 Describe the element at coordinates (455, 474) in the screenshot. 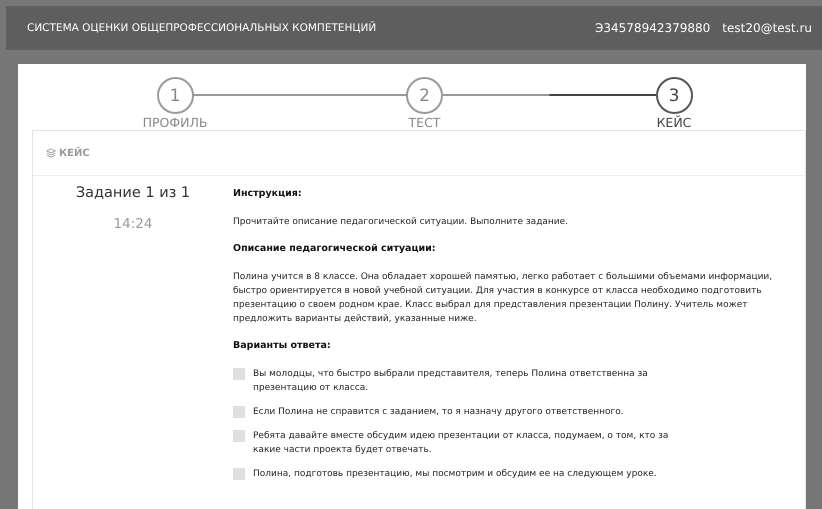

I see `option-text: Полина, подготовь презентацию, мы посмотрим и обсудим ее на следующем уроке.` at that location.